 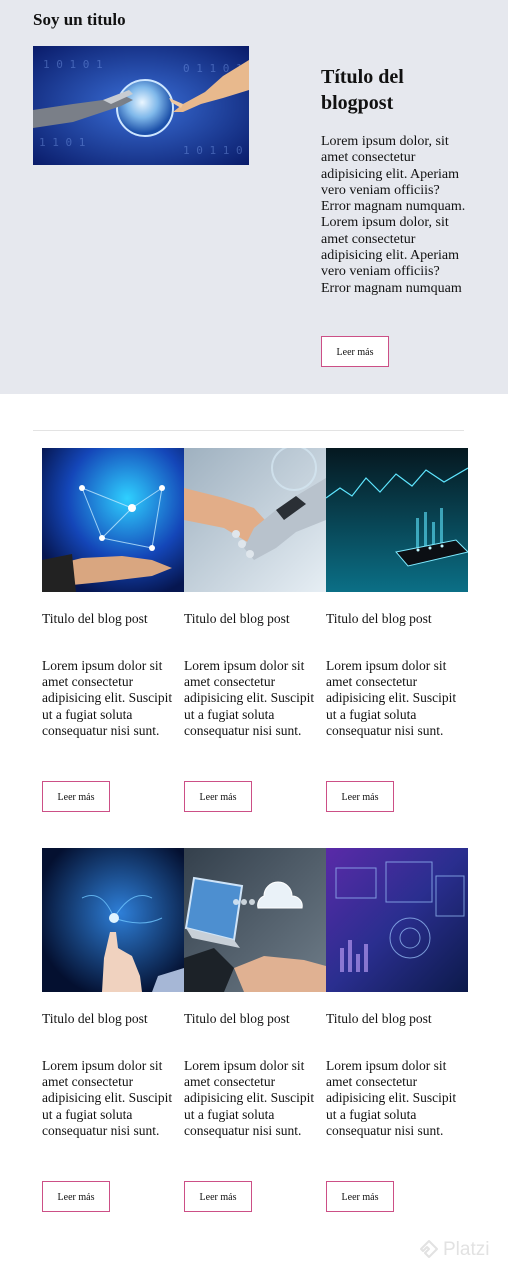 What do you see at coordinates (355, 351) in the screenshot?
I see `featured-read-more-button: Leer más` at bounding box center [355, 351].